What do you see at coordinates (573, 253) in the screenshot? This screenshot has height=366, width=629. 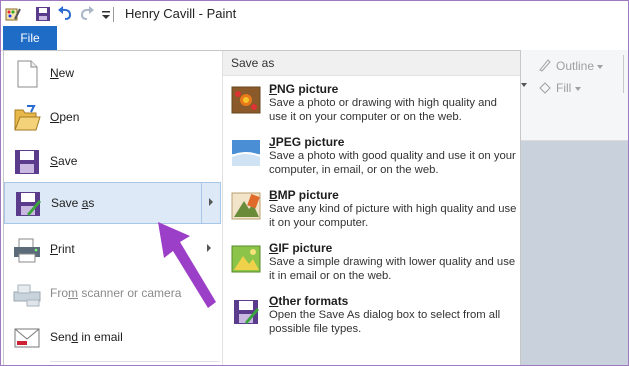 I see `canvas-area` at bounding box center [573, 253].